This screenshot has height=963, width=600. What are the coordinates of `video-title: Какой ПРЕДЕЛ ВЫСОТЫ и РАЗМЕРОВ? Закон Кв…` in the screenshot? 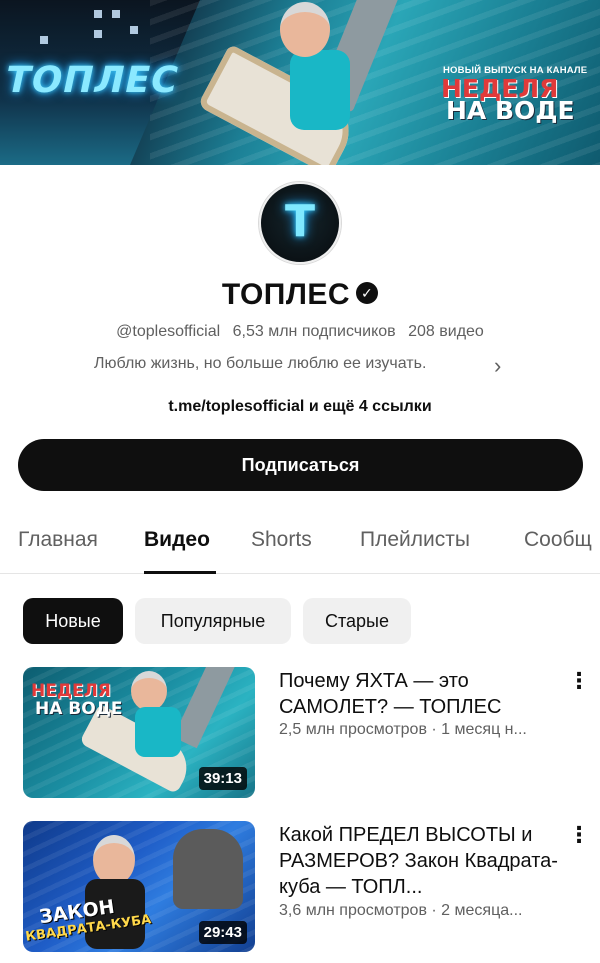 It's located at (424, 861).